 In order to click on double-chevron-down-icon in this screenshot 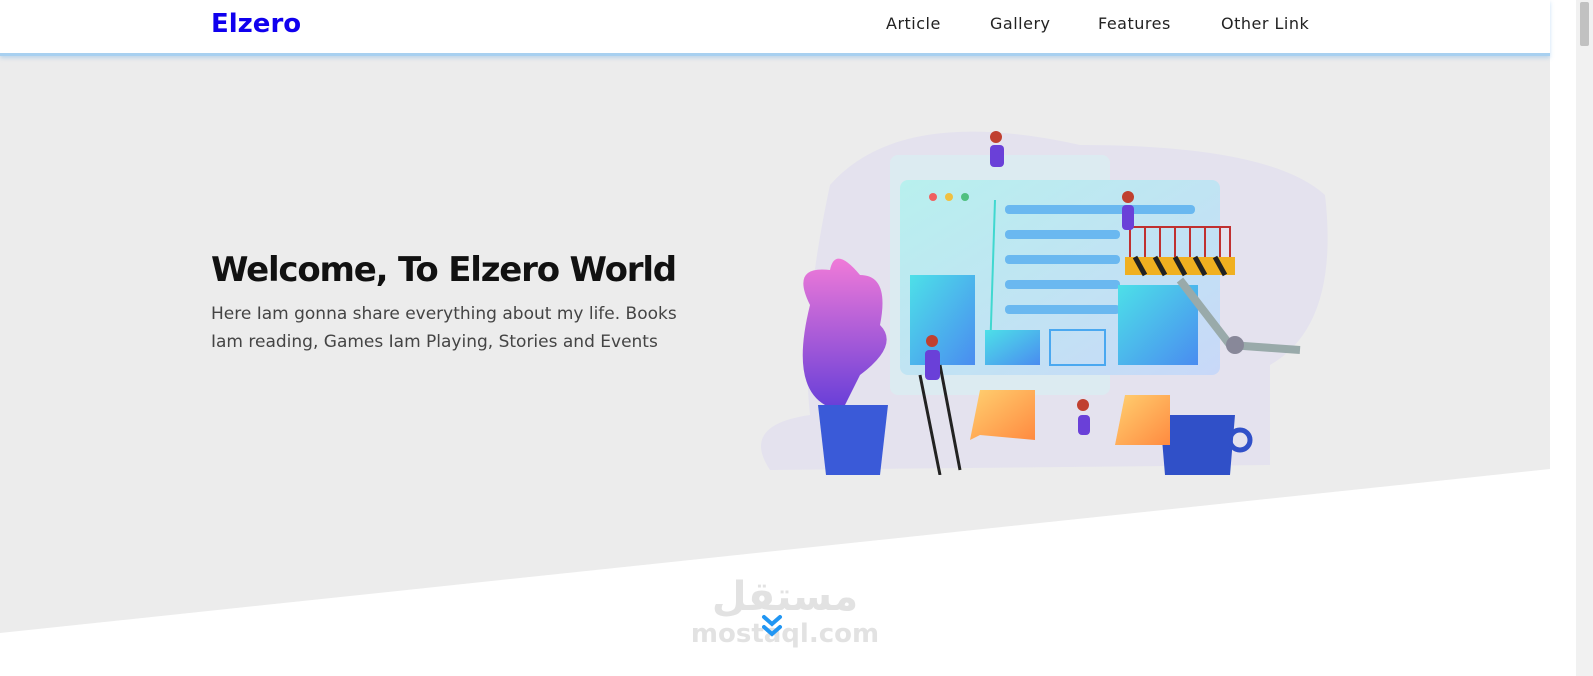, I will do `click(772, 627)`.